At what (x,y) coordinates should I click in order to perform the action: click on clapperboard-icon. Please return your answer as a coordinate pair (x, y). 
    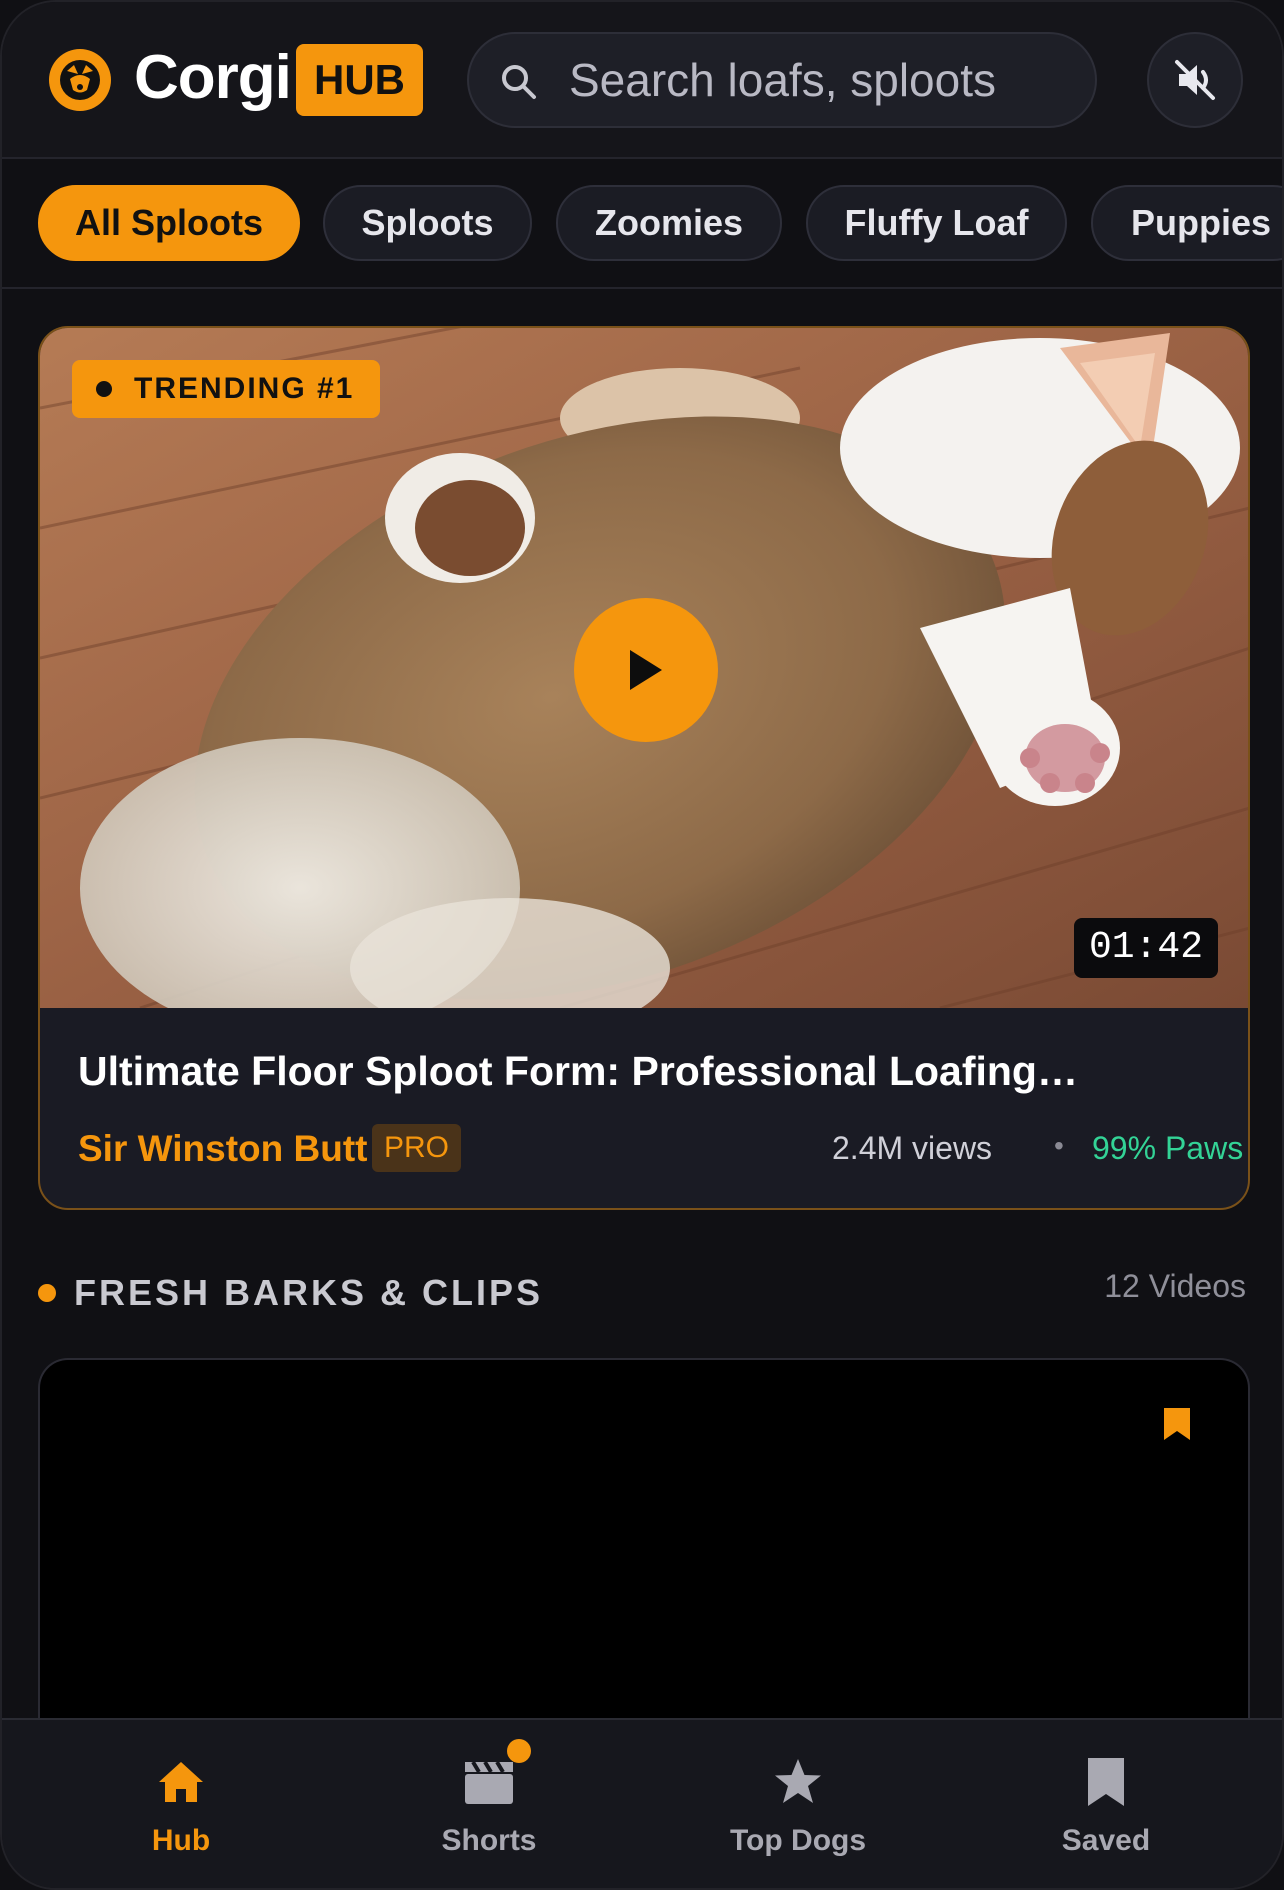
    Looking at the image, I should click on (489, 1782).